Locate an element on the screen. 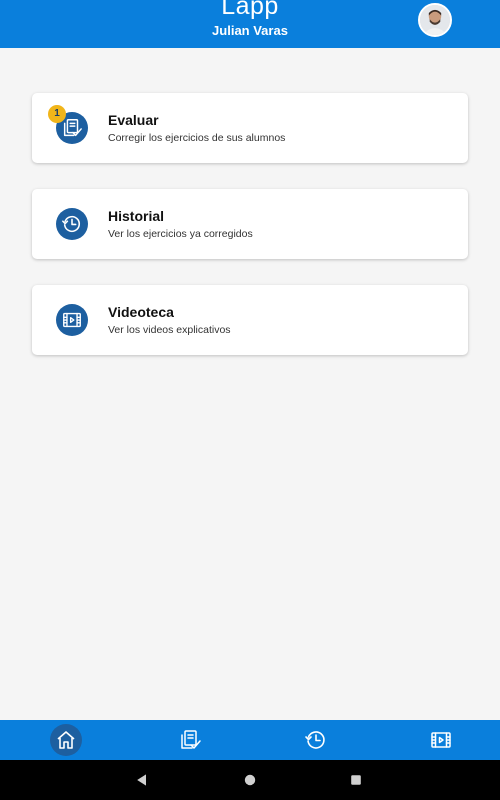 The height and width of the screenshot is (800, 500). card-videoteca: Videoteca Ver los videos explicativos is located at coordinates (250, 320).